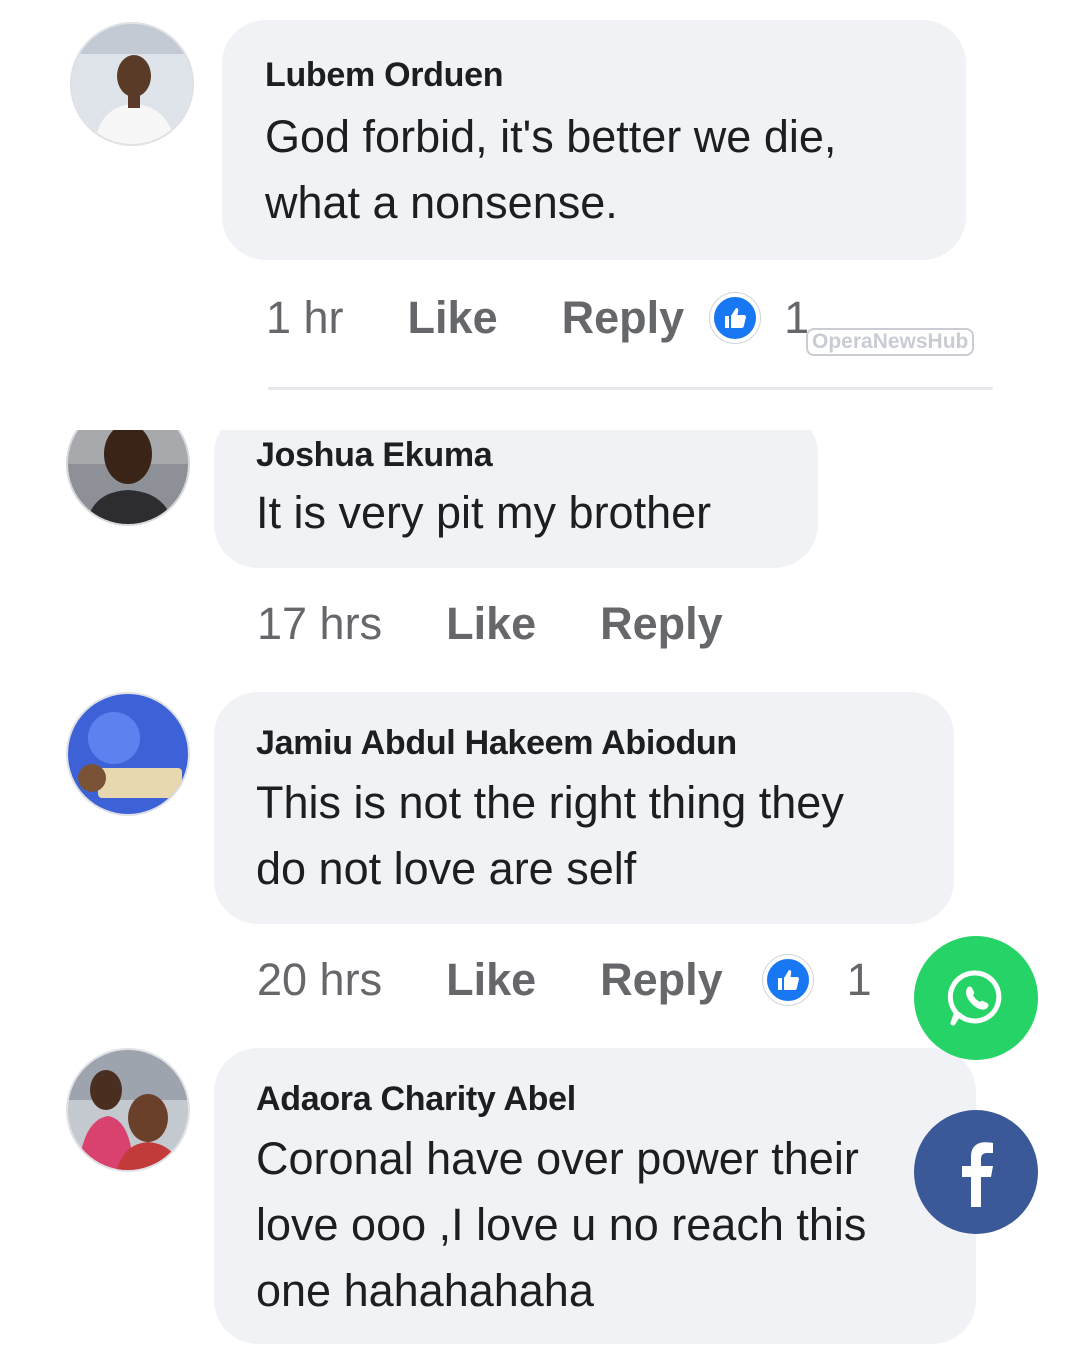  Describe the element at coordinates (564, 980) in the screenshot. I see `comment-actions: 20 hrs Like Reply 1` at that location.